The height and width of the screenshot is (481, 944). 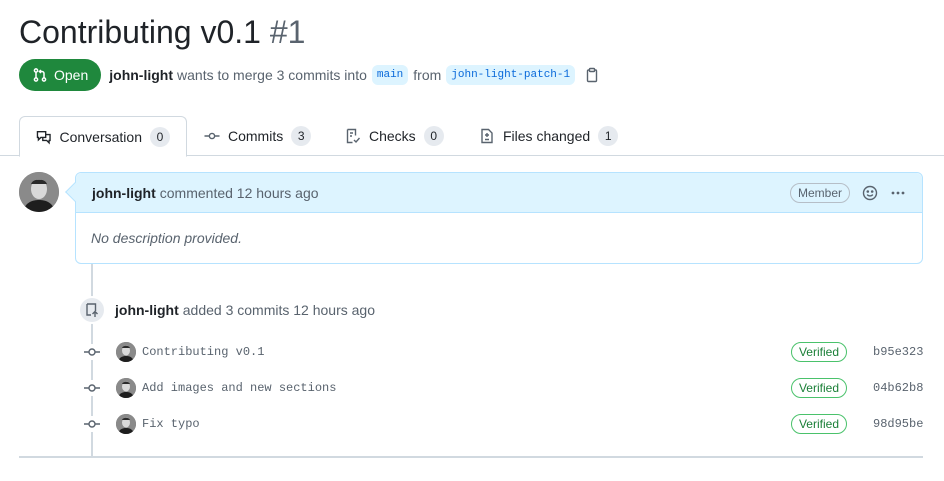 I want to click on base-branch: main, so click(x=390, y=75).